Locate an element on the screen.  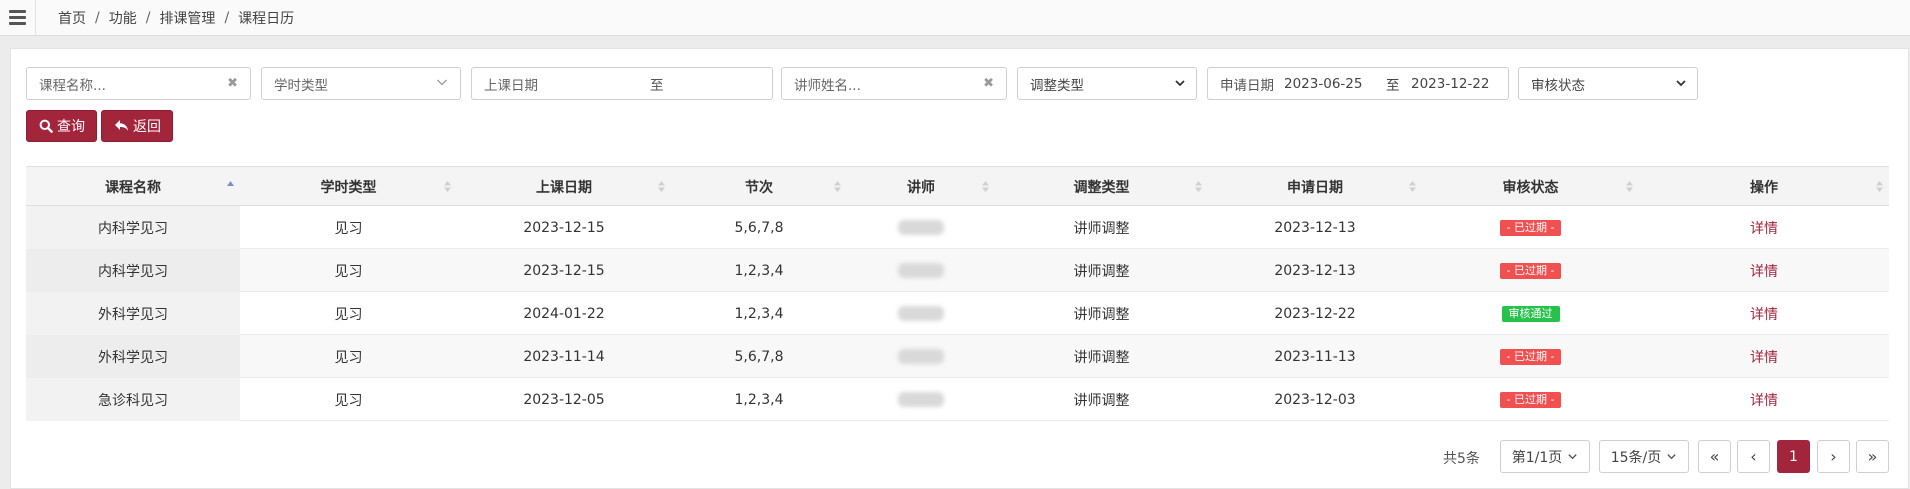
th-adjust-type: 调整类型 is located at coordinates (1101, 187).